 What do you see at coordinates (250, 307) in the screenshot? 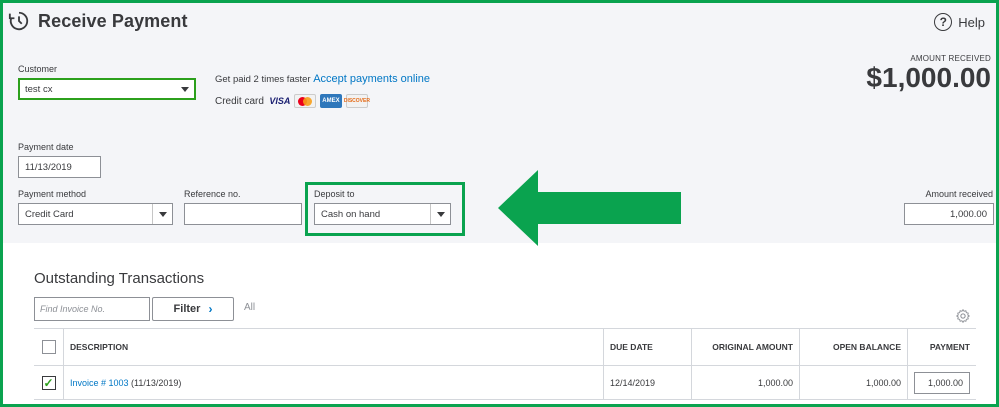
I see `filter-all-label: All` at bounding box center [250, 307].